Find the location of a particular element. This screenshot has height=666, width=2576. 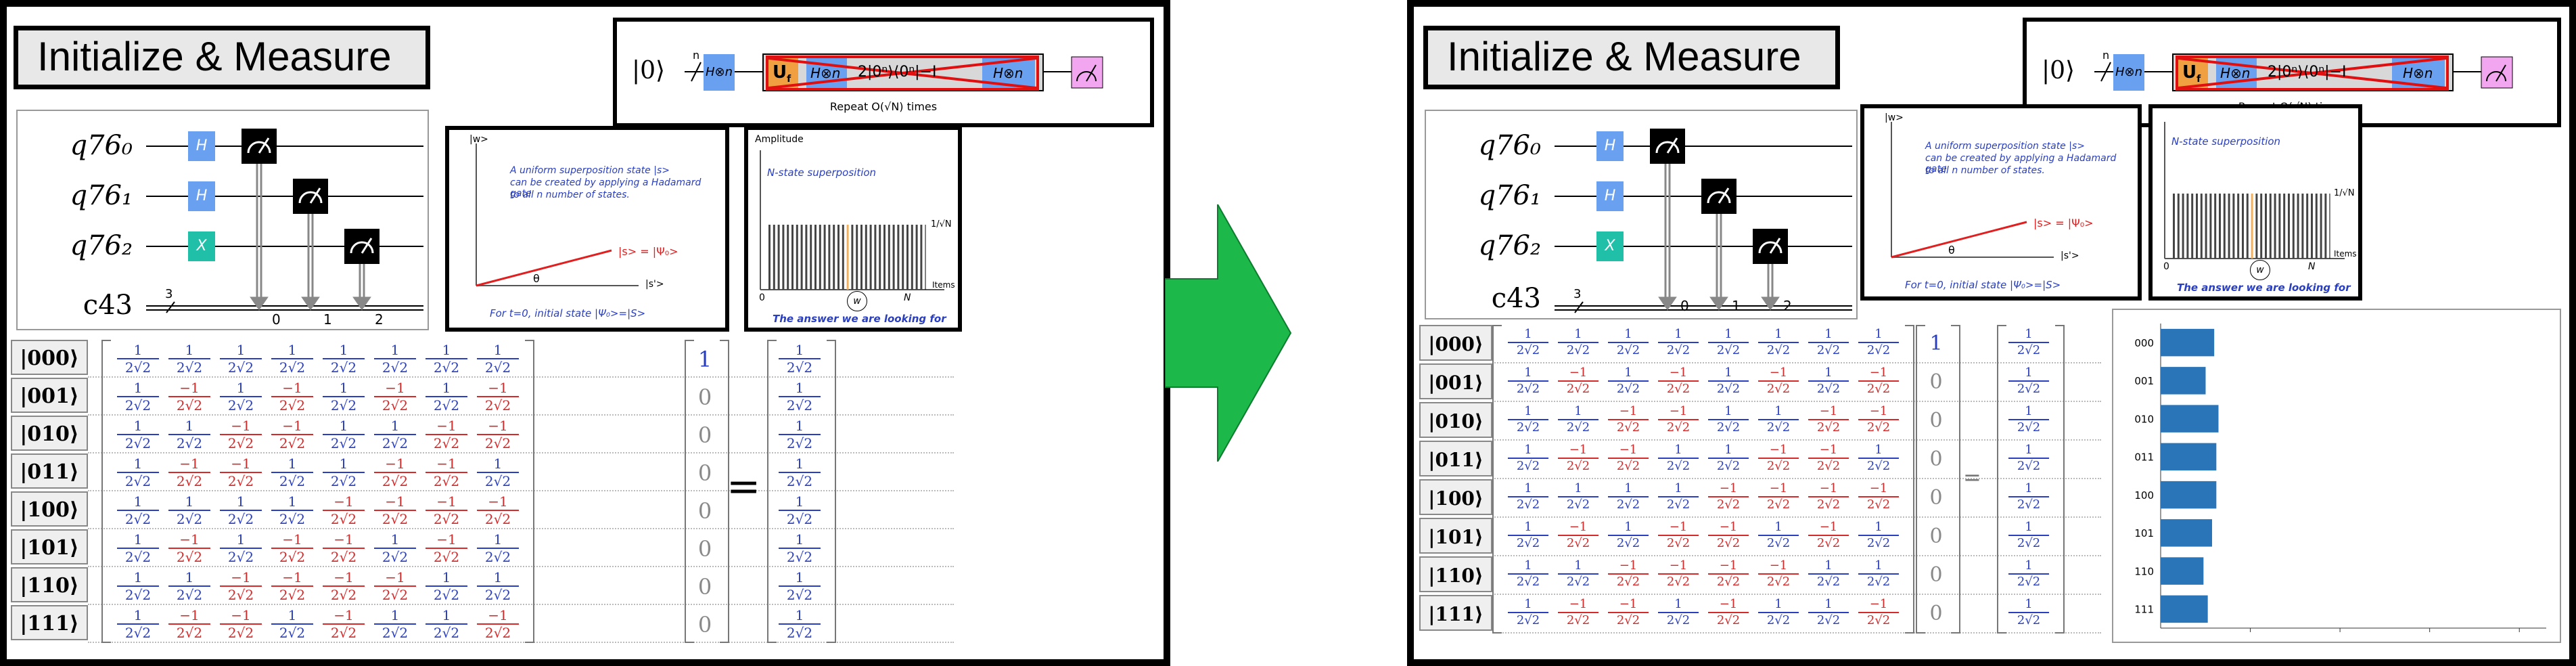

amp-xN: N is located at coordinates (2312, 266).